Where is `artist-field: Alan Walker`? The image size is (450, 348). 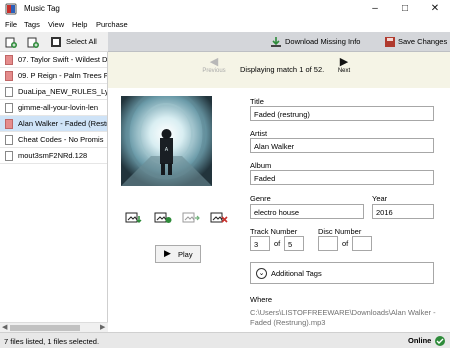 artist-field: Alan Walker is located at coordinates (342, 145).